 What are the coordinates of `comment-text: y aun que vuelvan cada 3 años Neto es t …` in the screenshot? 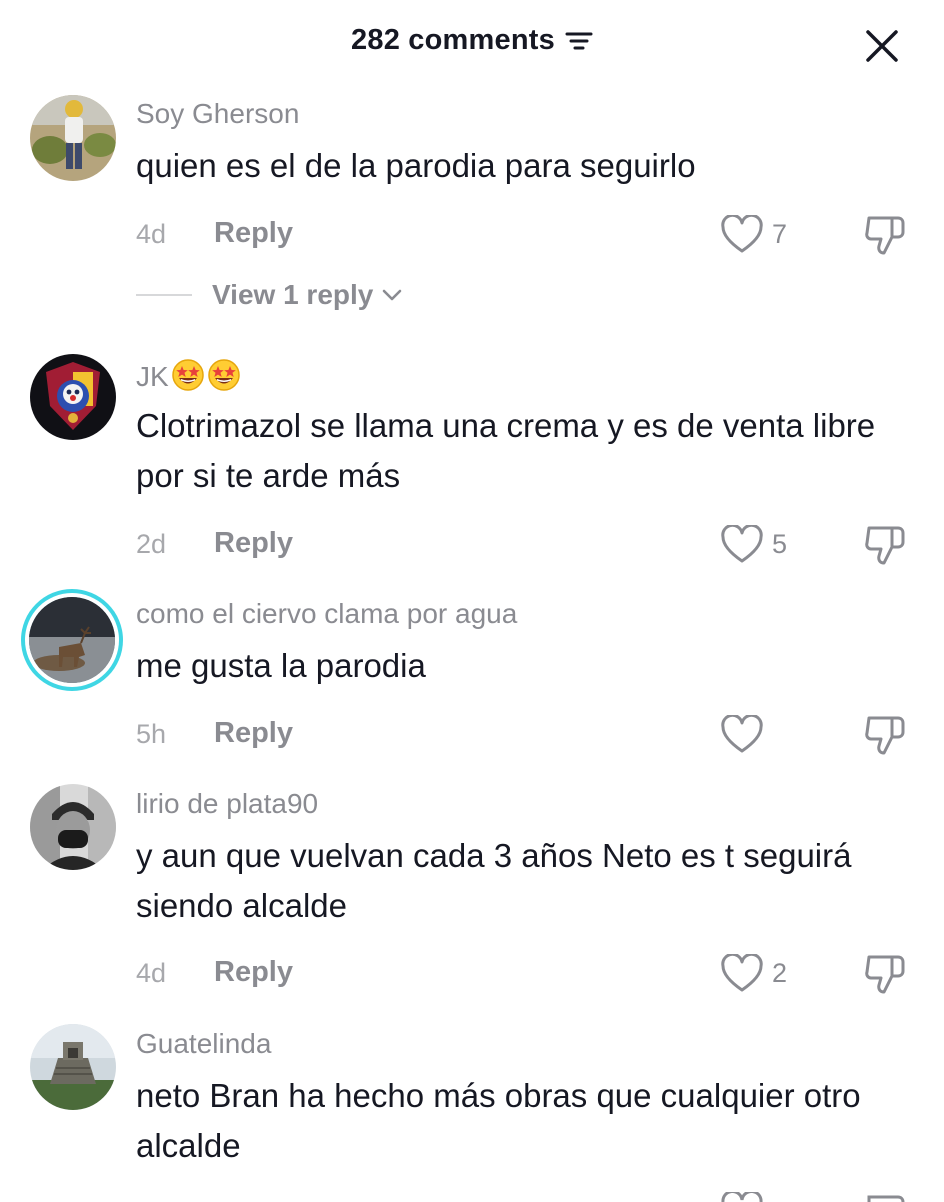 It's located at (494, 880).